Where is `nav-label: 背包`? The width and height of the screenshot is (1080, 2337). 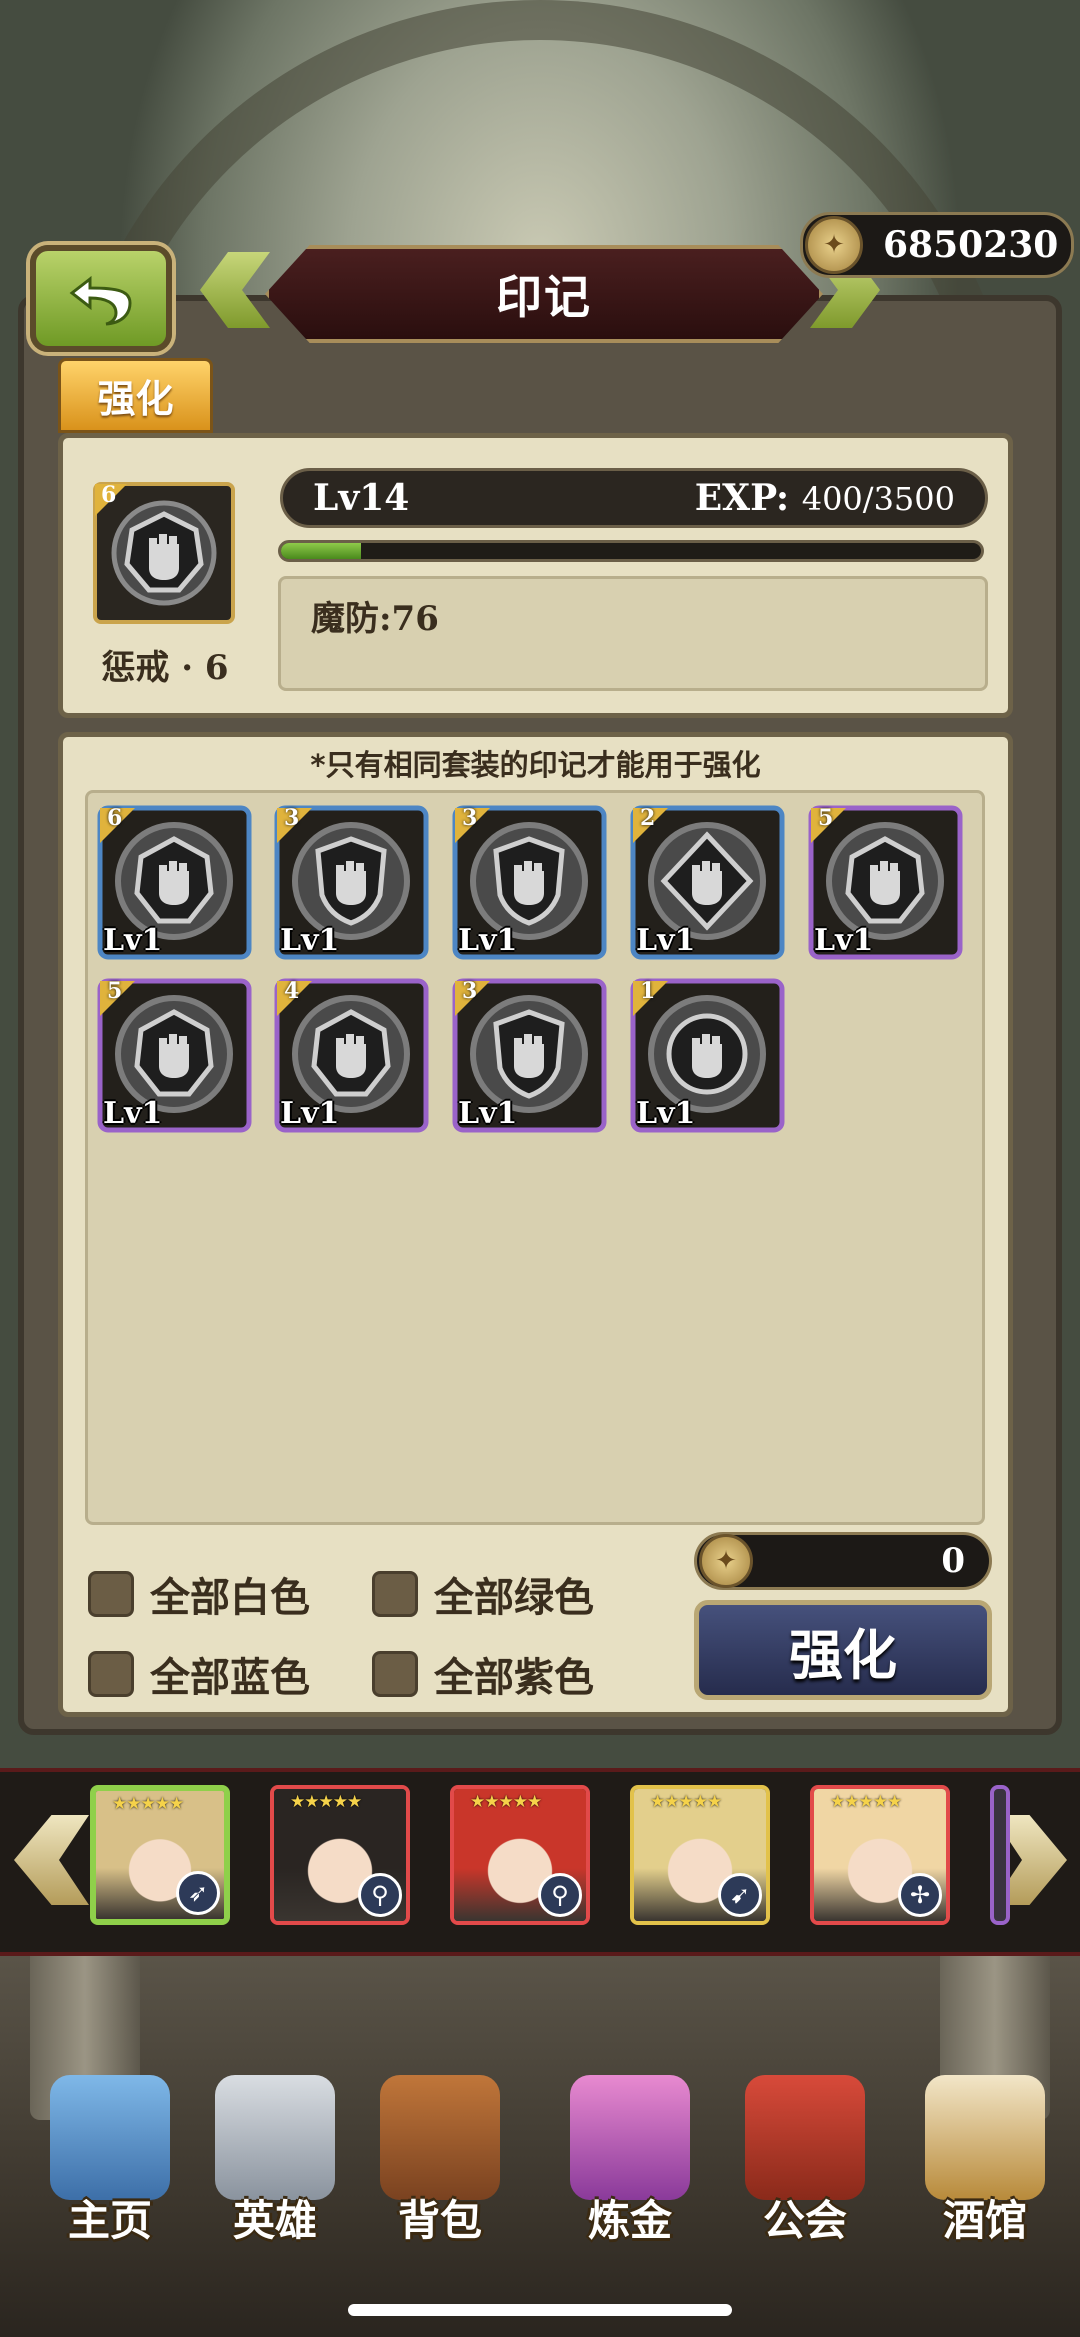 nav-label: 背包 is located at coordinates (439, 2220).